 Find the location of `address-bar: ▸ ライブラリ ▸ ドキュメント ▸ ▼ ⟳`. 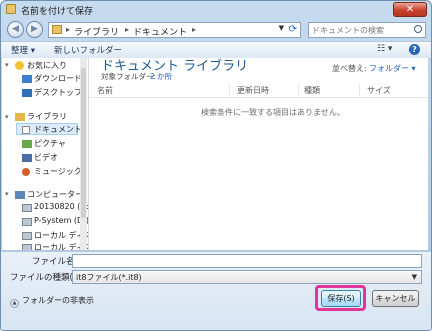

address-bar: ▸ ライブラリ ▸ ドキュメント ▸ ▼ ⟳ is located at coordinates (174, 30).